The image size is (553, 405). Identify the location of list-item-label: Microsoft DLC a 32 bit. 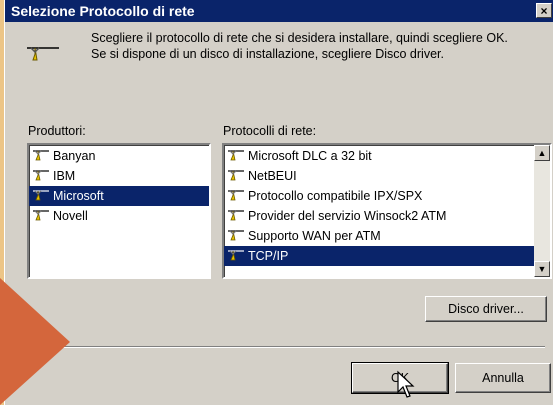
(310, 156).